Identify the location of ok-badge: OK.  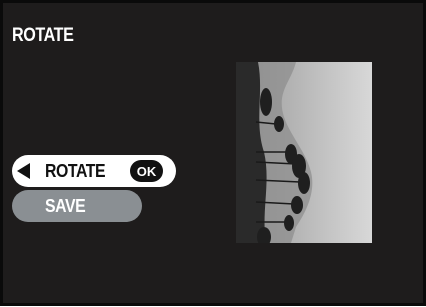
(146, 171).